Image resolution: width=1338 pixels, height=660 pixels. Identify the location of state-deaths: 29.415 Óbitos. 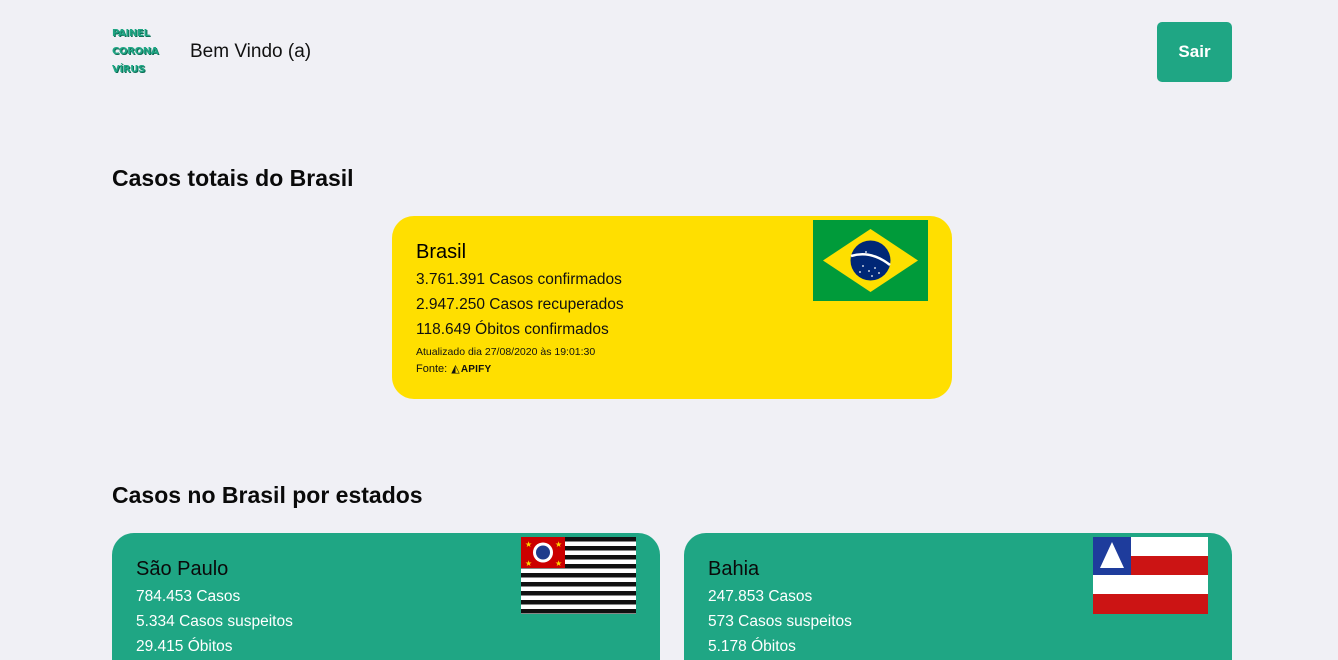
(184, 646).